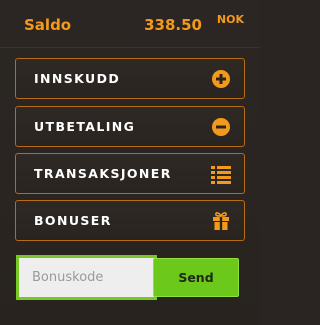 This screenshot has height=325, width=320. What do you see at coordinates (130, 24) in the screenshot?
I see `balance-header: Saldo 338.50 NOK` at bounding box center [130, 24].